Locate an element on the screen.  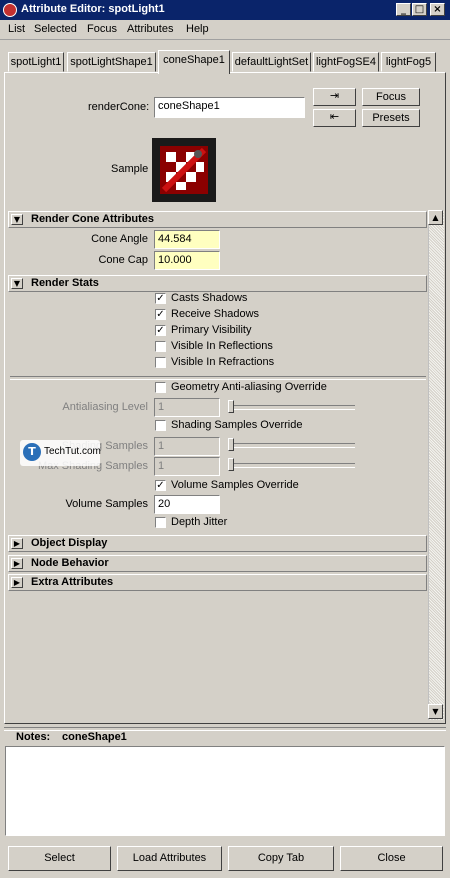
tab-coneshape1: coneShape1 is located at coordinates (194, 62).